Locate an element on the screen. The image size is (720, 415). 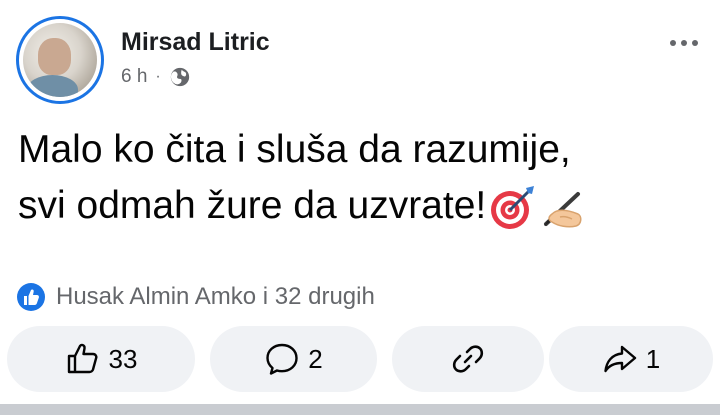
comment-button: 2 is located at coordinates (293, 359).